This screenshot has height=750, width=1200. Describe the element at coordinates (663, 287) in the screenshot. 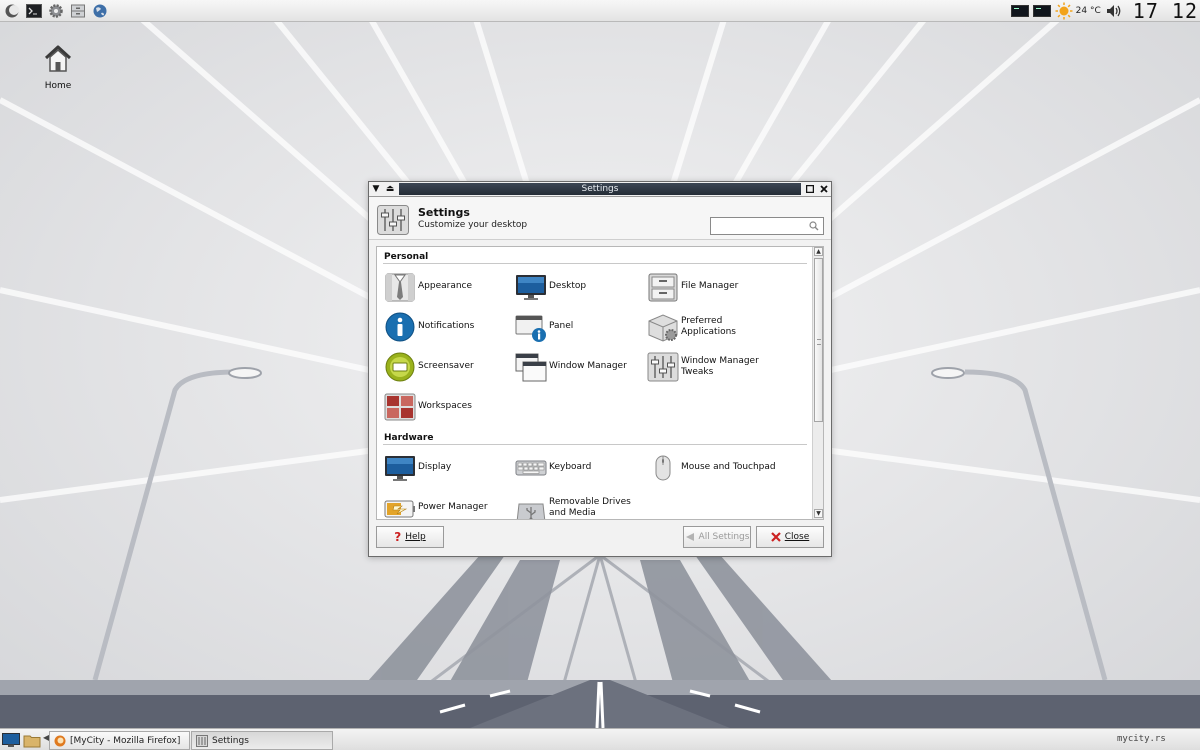

I see `file-cabinet-icon` at that location.